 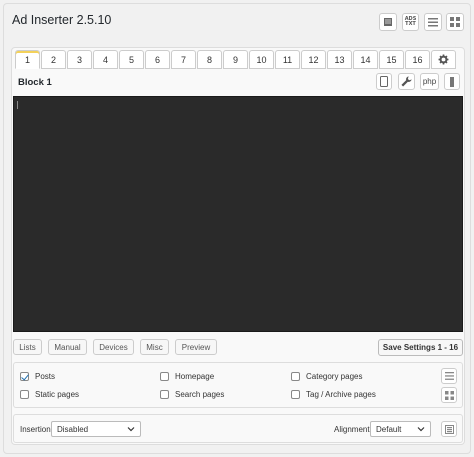 What do you see at coordinates (27, 347) in the screenshot?
I see `lists-button: Lists` at bounding box center [27, 347].